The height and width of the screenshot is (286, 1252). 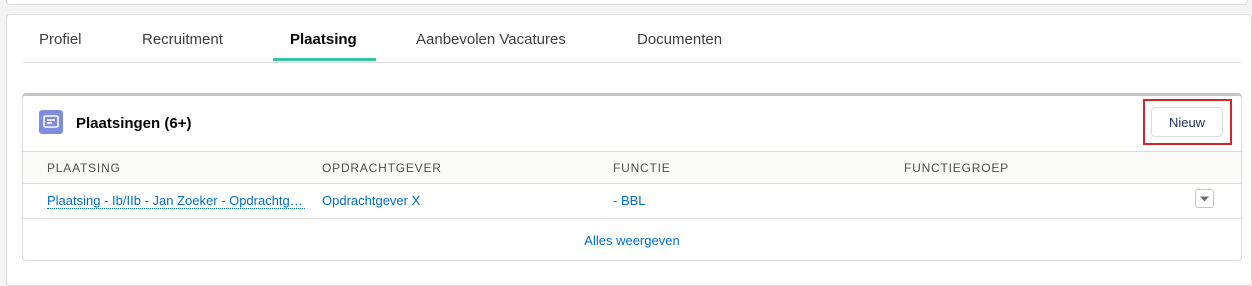 What do you see at coordinates (324, 59) in the screenshot?
I see `active-tab-indicator` at bounding box center [324, 59].